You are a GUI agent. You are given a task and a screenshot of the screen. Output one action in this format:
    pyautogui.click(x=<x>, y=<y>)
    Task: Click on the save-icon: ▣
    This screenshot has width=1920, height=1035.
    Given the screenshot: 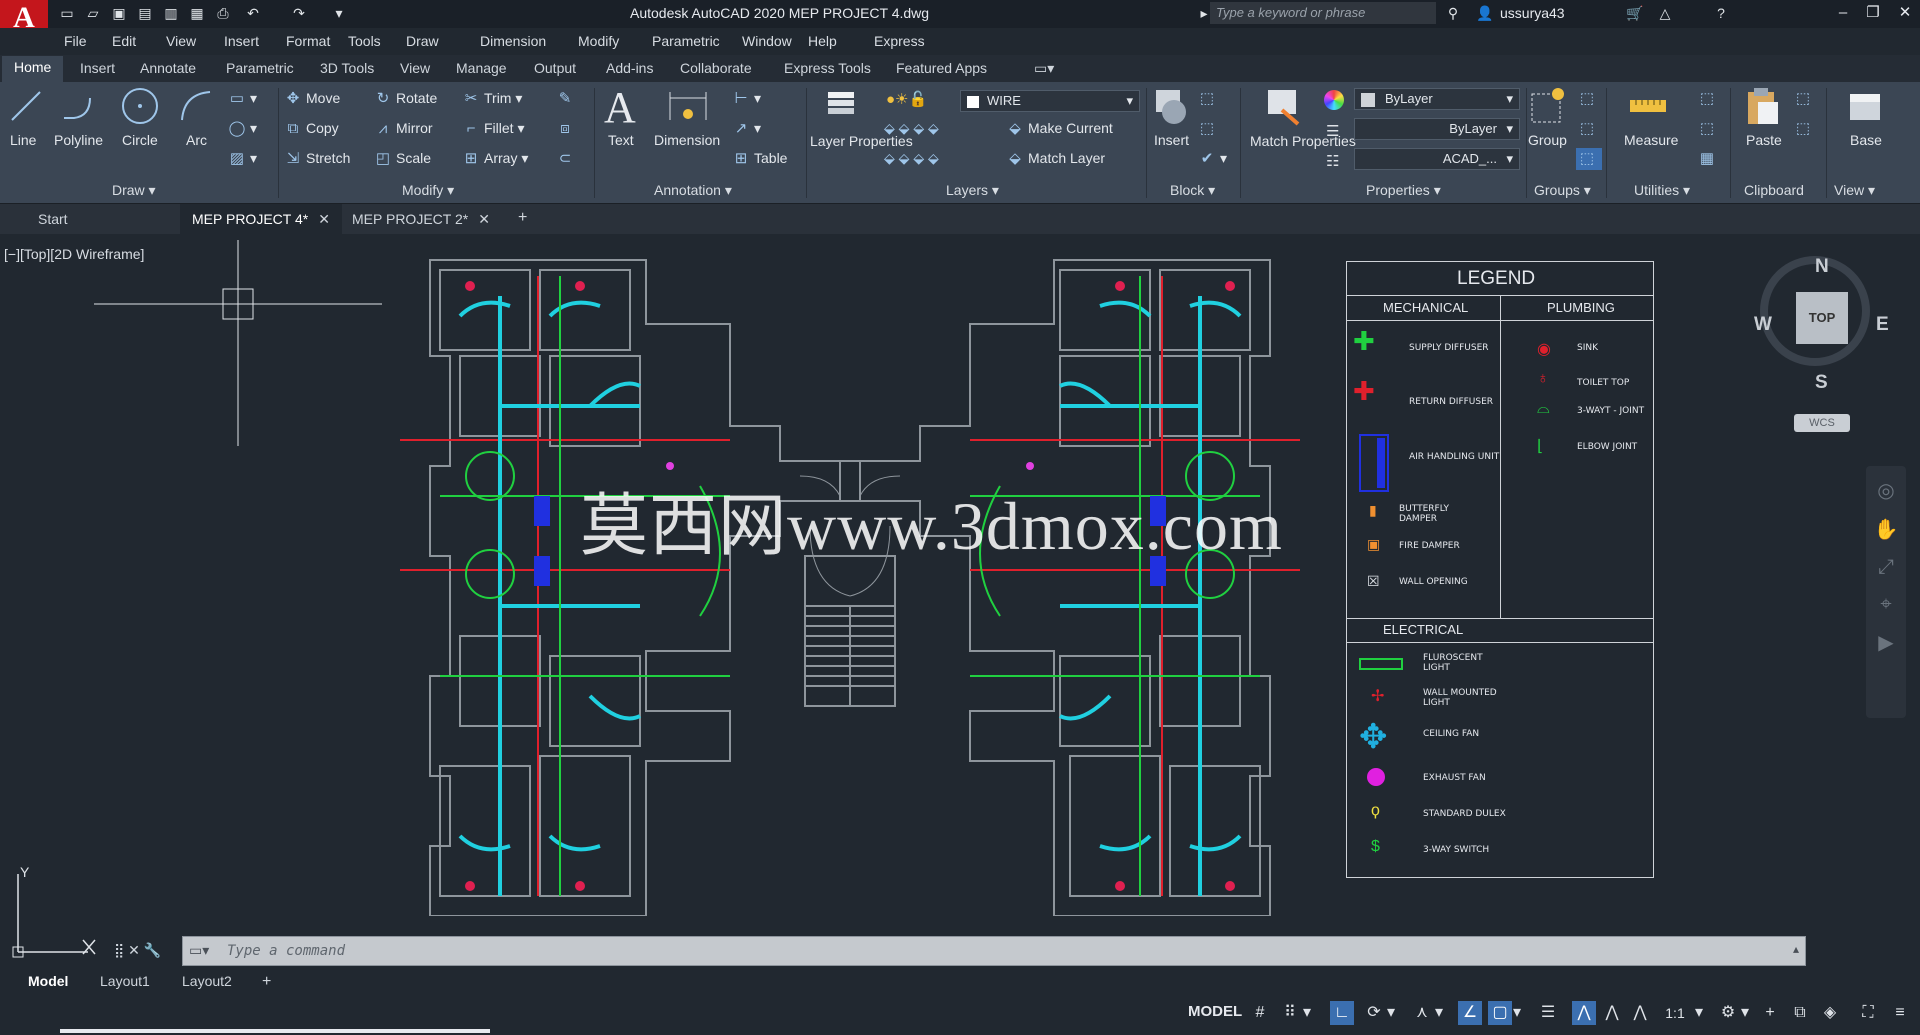 What is the action you would take?
    pyautogui.click(x=119, y=13)
    